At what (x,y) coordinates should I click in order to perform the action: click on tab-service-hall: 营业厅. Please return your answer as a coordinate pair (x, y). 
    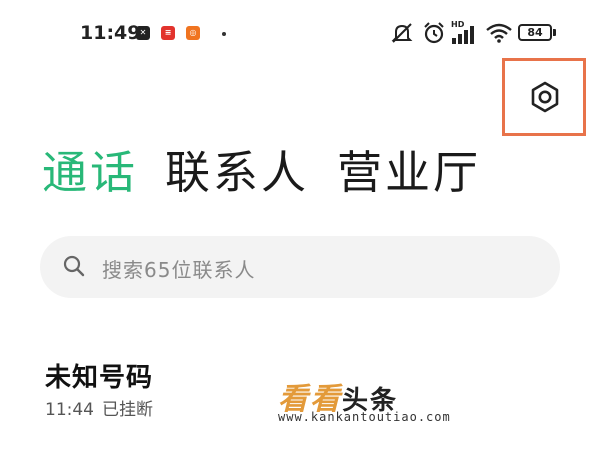
    Looking at the image, I should click on (409, 172).